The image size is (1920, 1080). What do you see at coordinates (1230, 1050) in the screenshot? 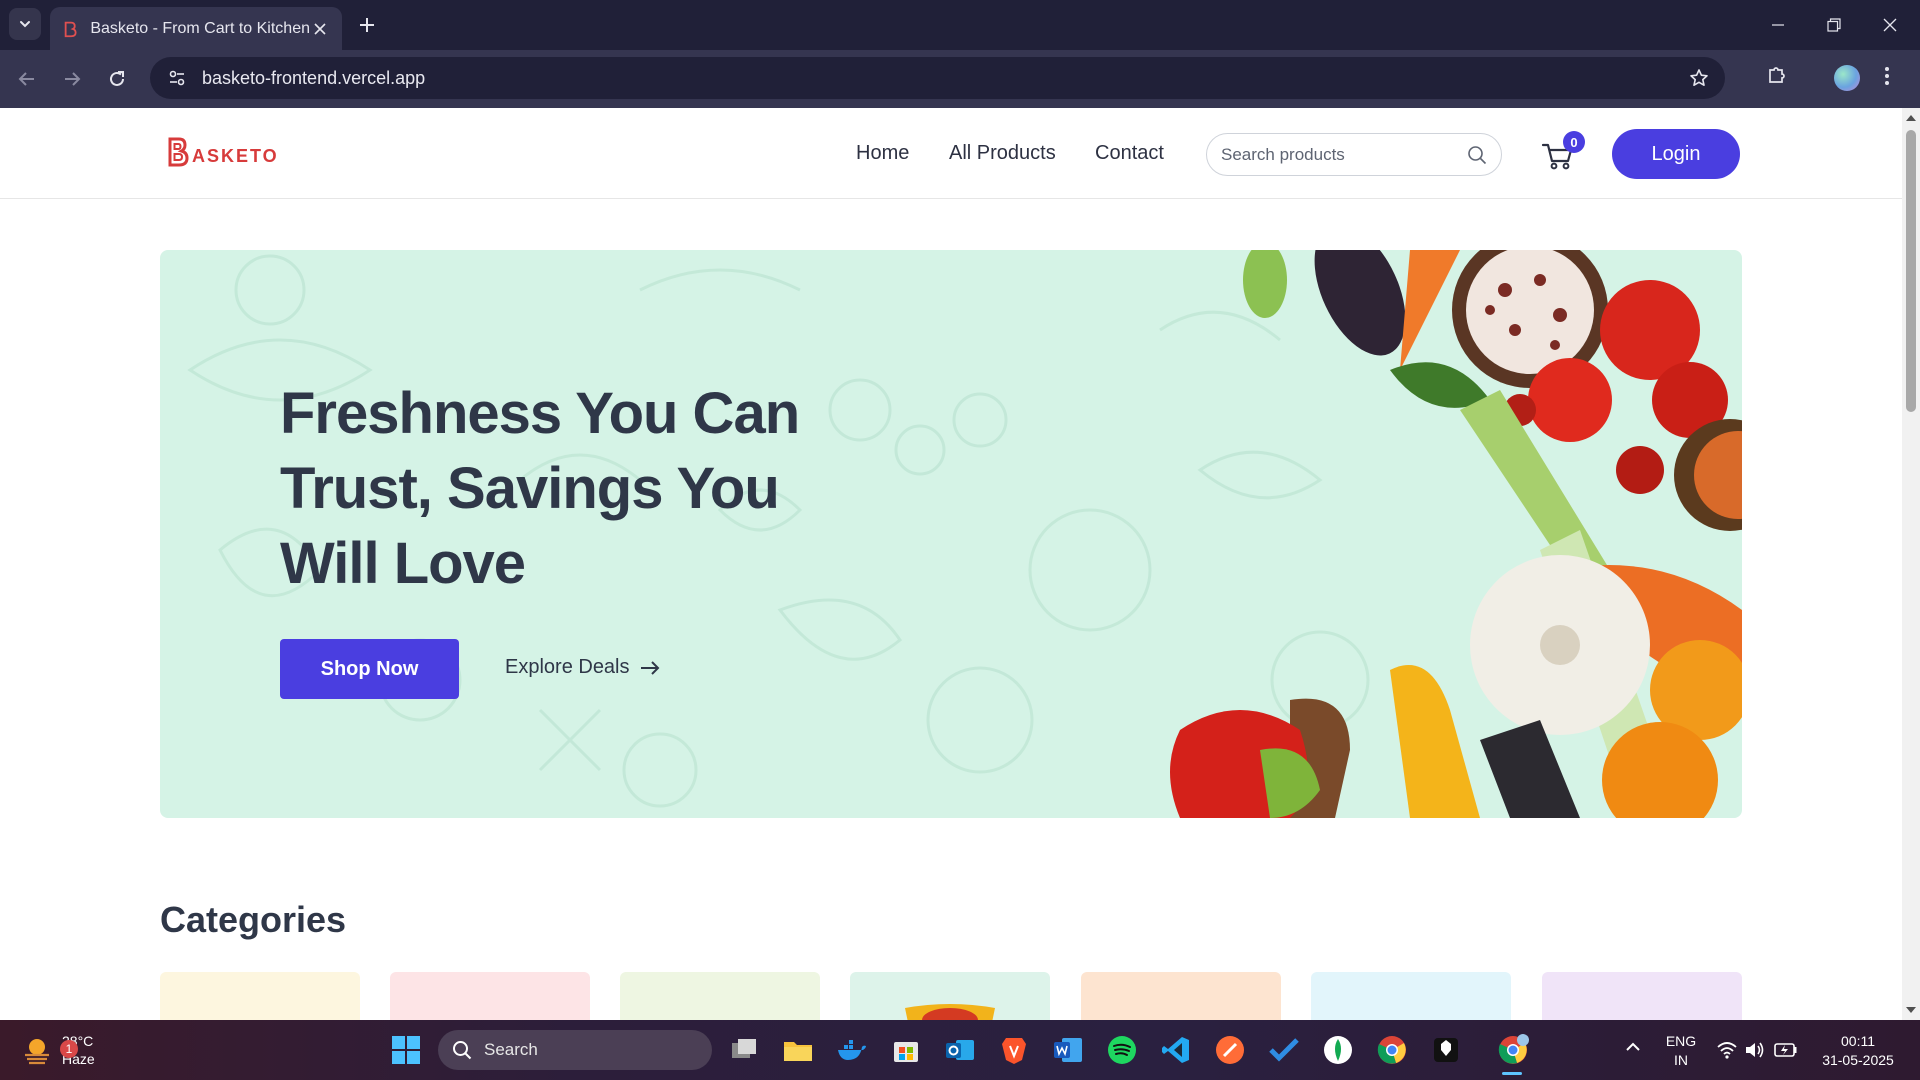
I see `postman-icon` at bounding box center [1230, 1050].